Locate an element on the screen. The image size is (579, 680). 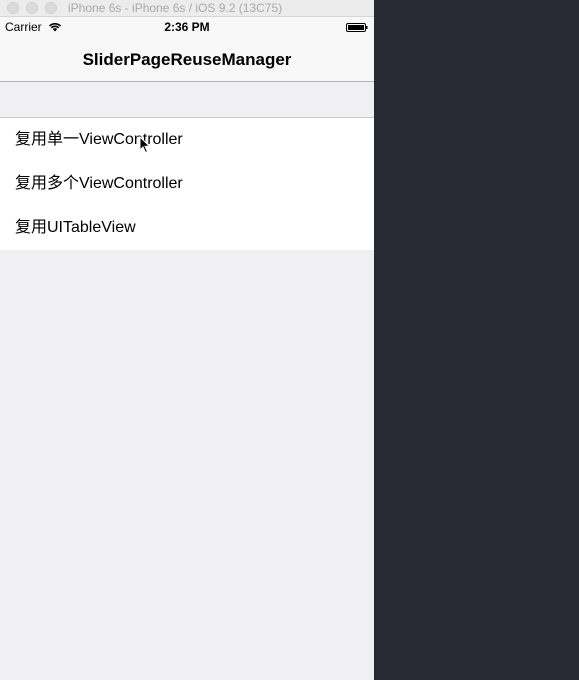
status-time: 2:36 PM is located at coordinates (187, 27).